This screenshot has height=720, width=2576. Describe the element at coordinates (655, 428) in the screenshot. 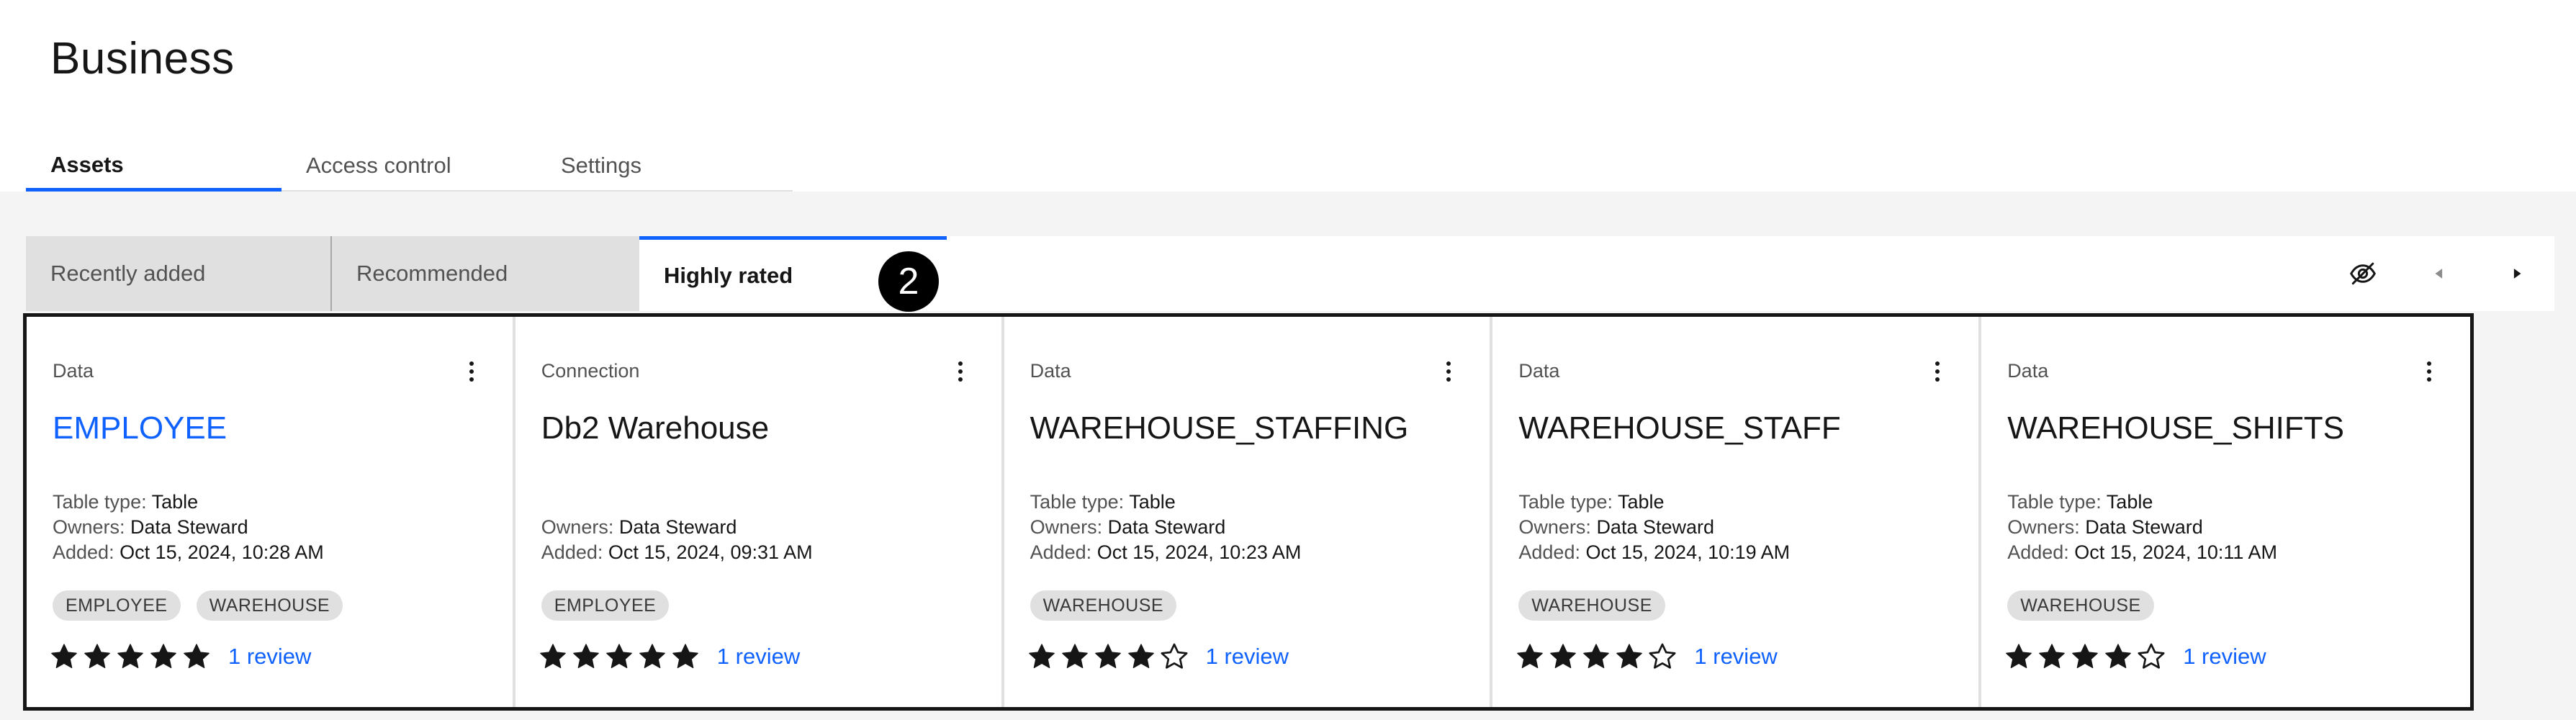

I see `asset-title: Db2 Warehouse` at that location.